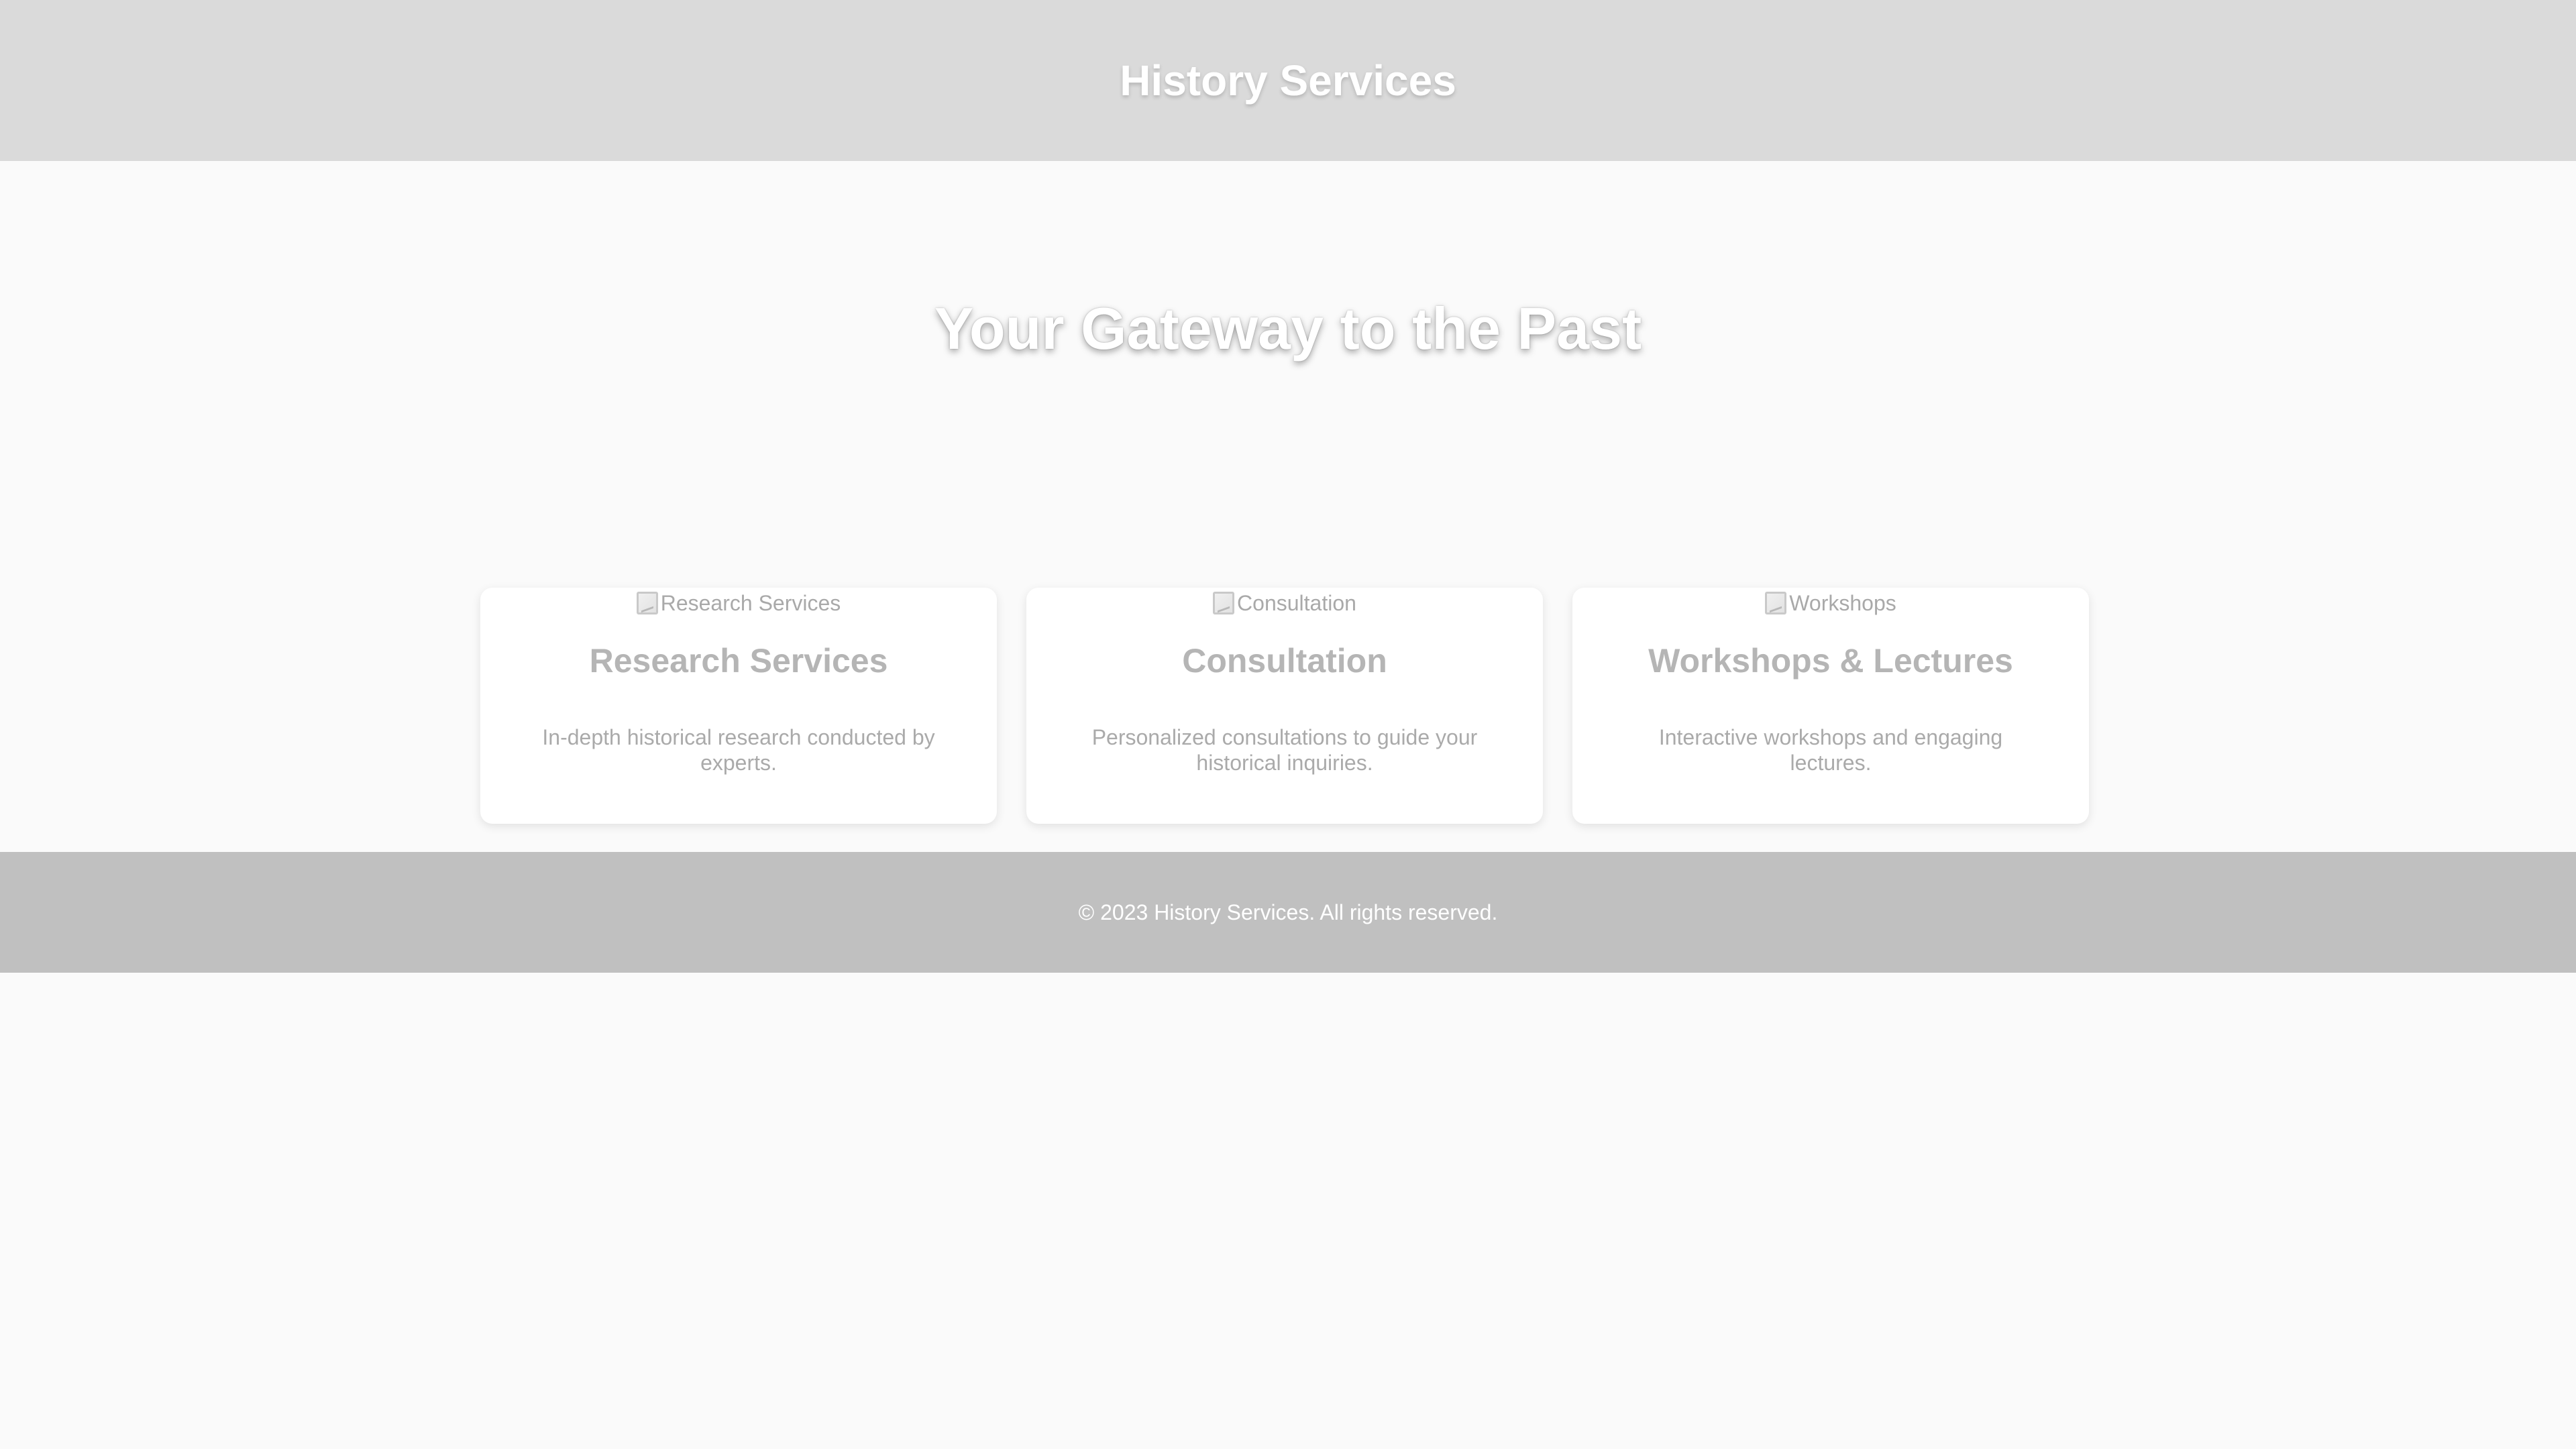 The width and height of the screenshot is (2576, 1449). Describe the element at coordinates (750, 602) in the screenshot. I see `image-alt-text: Research Services` at that location.